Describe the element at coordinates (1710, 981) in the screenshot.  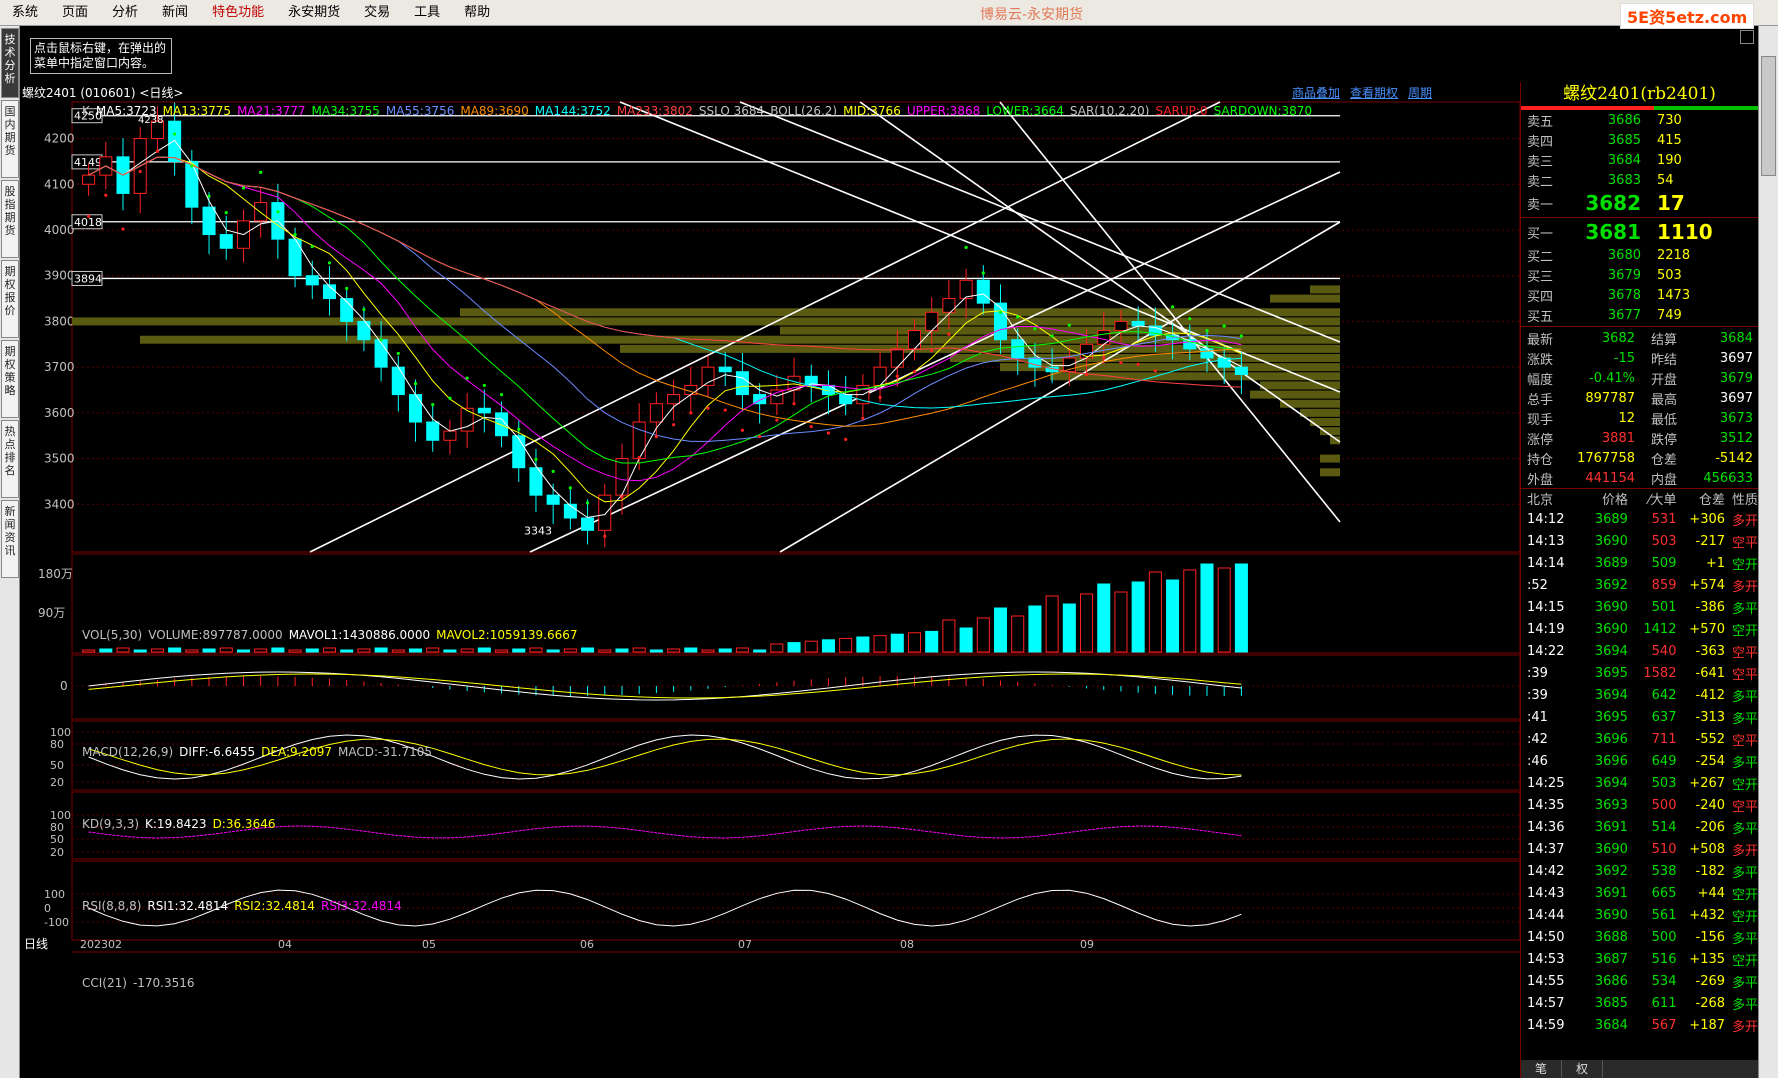
I see `tick-oi-change: -269` at that location.